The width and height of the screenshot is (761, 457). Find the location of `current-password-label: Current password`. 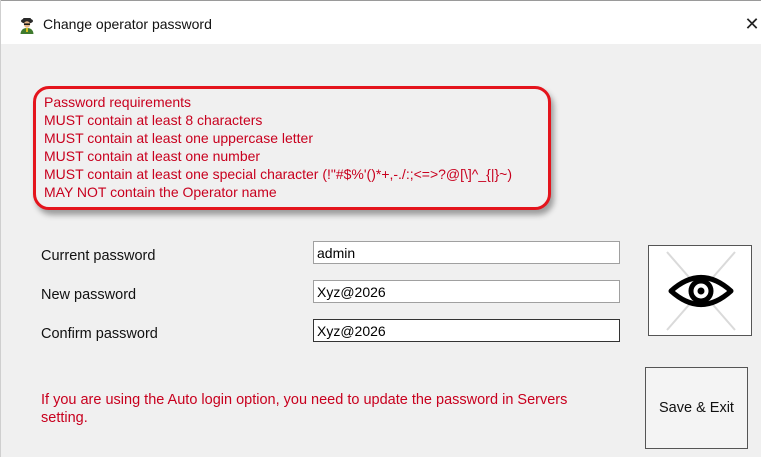

current-password-label: Current password is located at coordinates (98, 256).